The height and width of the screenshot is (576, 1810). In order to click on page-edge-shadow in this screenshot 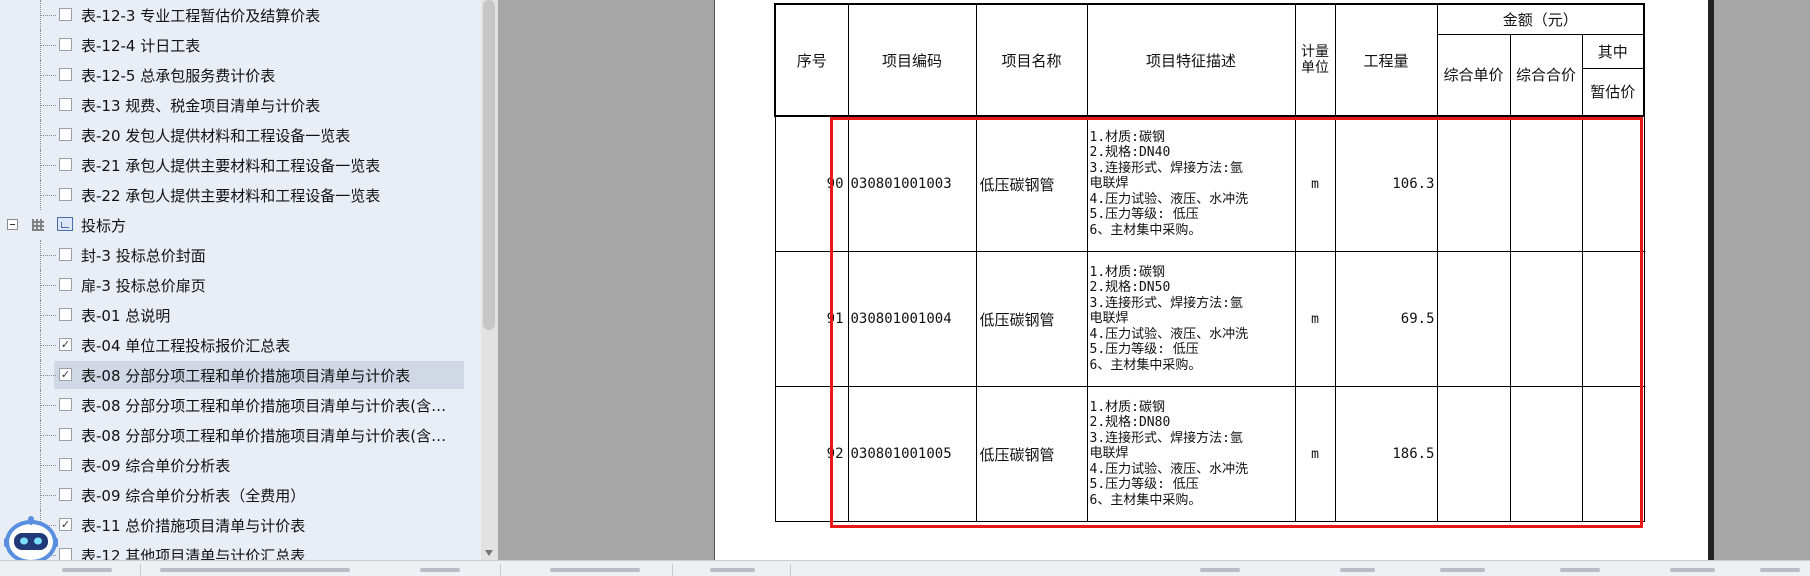, I will do `click(1711, 280)`.